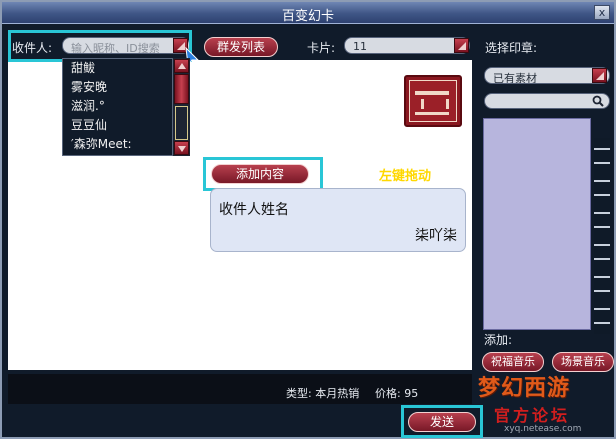 This screenshot has width=616, height=439. Describe the element at coordinates (323, 393) in the screenshot. I see `type-text: 类型: 本月热销` at that location.